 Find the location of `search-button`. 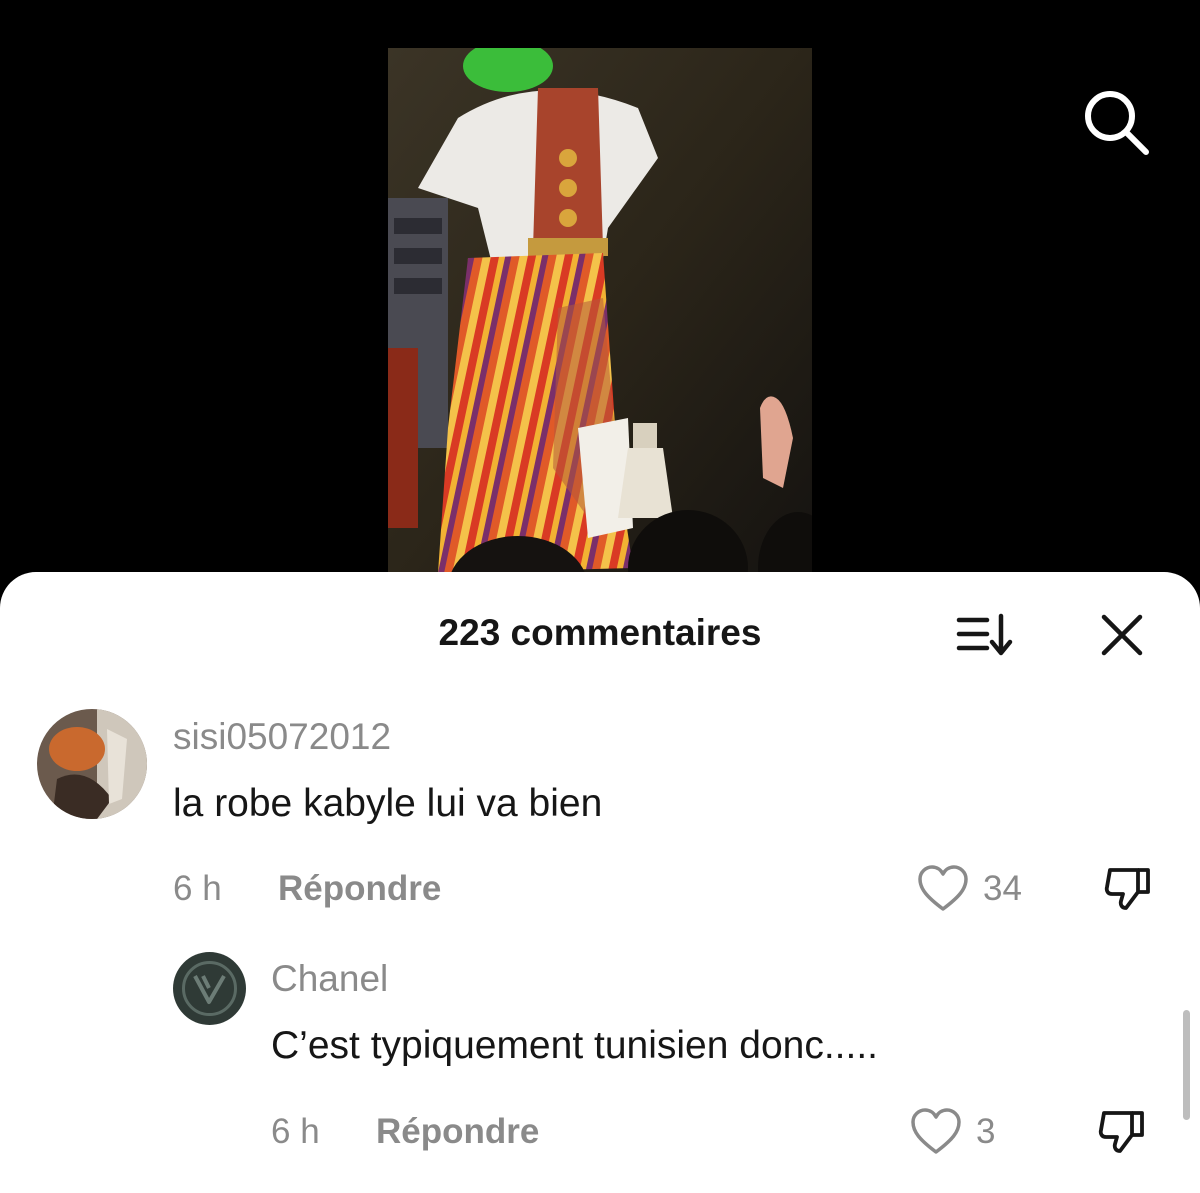

search-button is located at coordinates (1116, 122).